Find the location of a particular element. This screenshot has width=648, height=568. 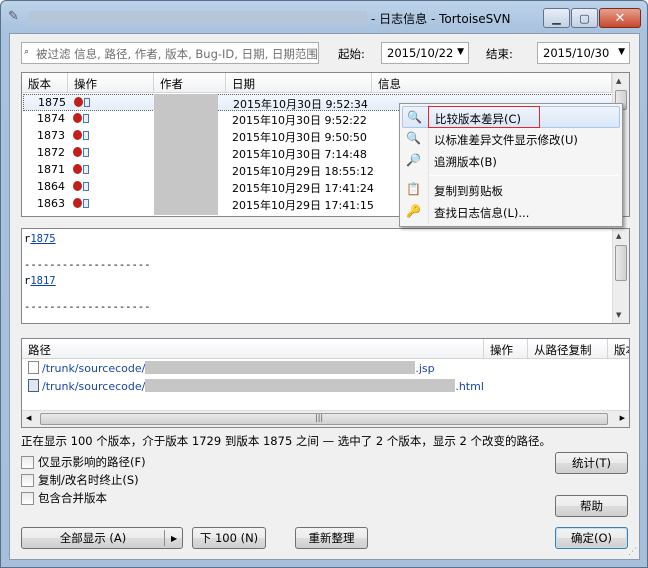

col-header-date: 日期 is located at coordinates (299, 83).